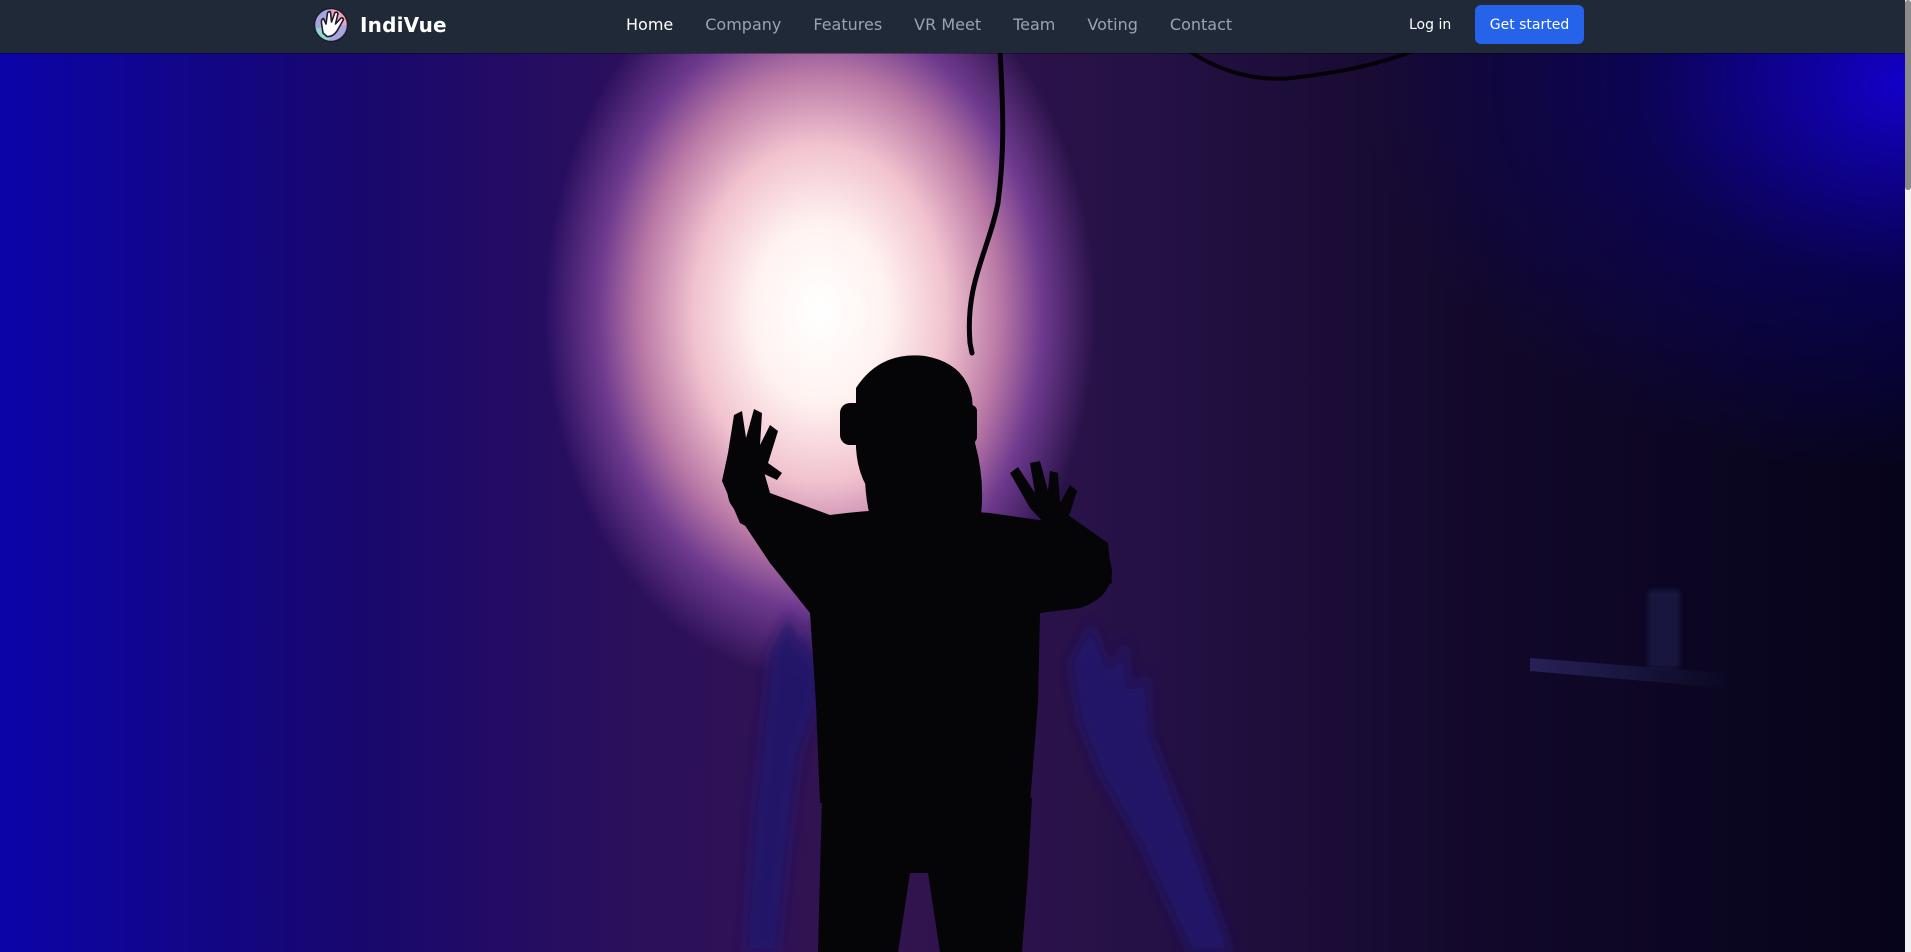  Describe the element at coordinates (1034, 24) in the screenshot. I see `nav-item-team: Team` at that location.